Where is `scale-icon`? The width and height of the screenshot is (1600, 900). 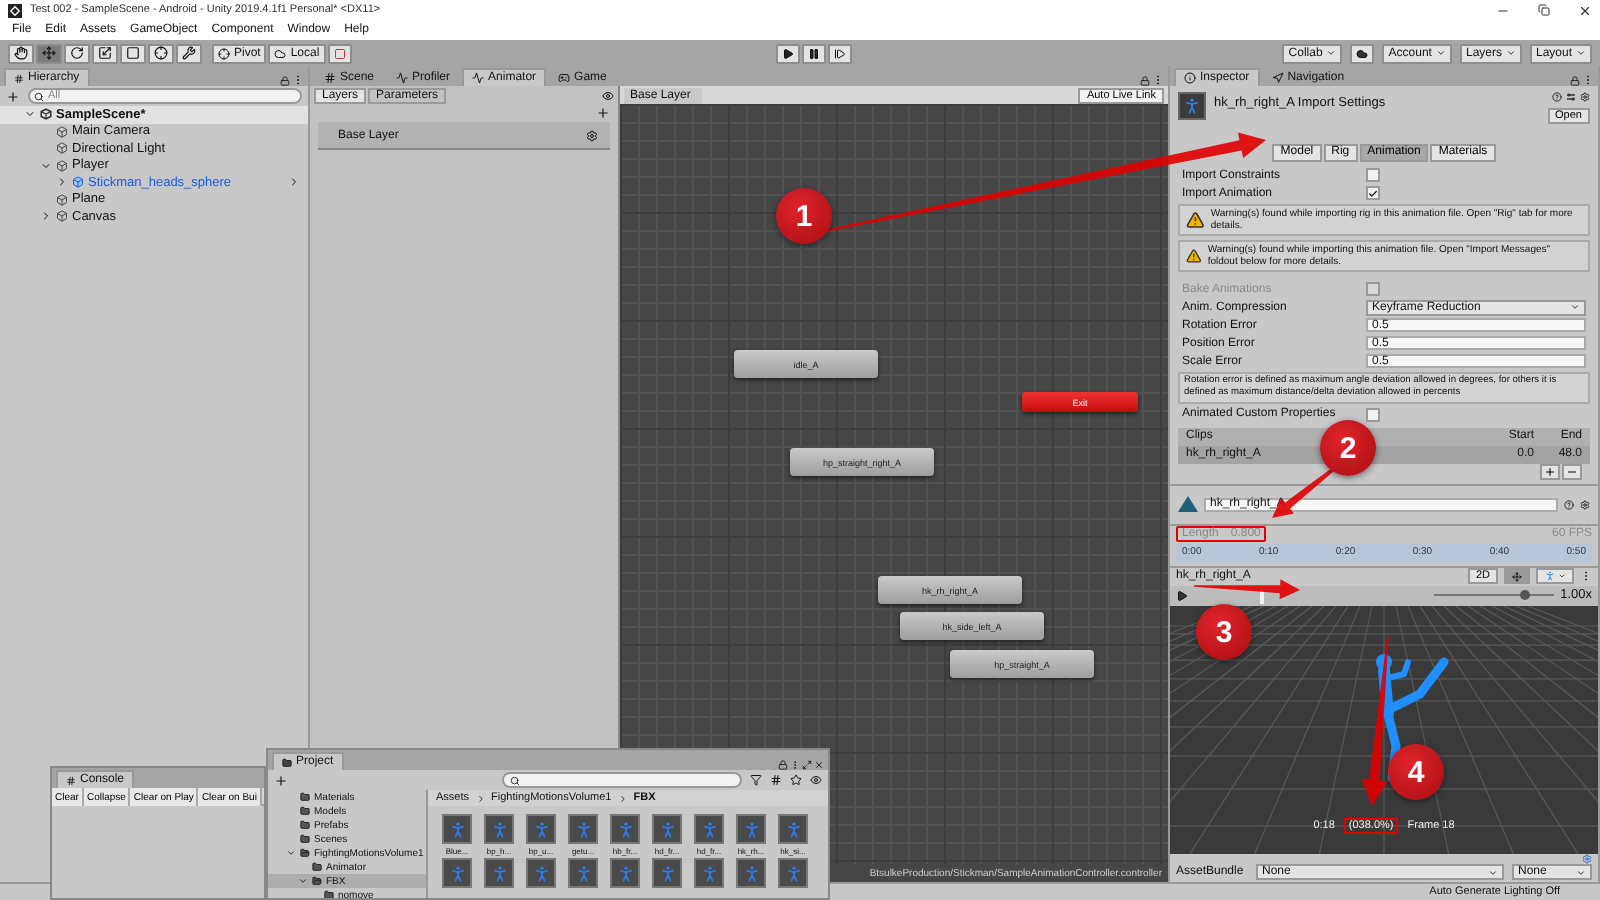
scale-icon is located at coordinates (105, 53).